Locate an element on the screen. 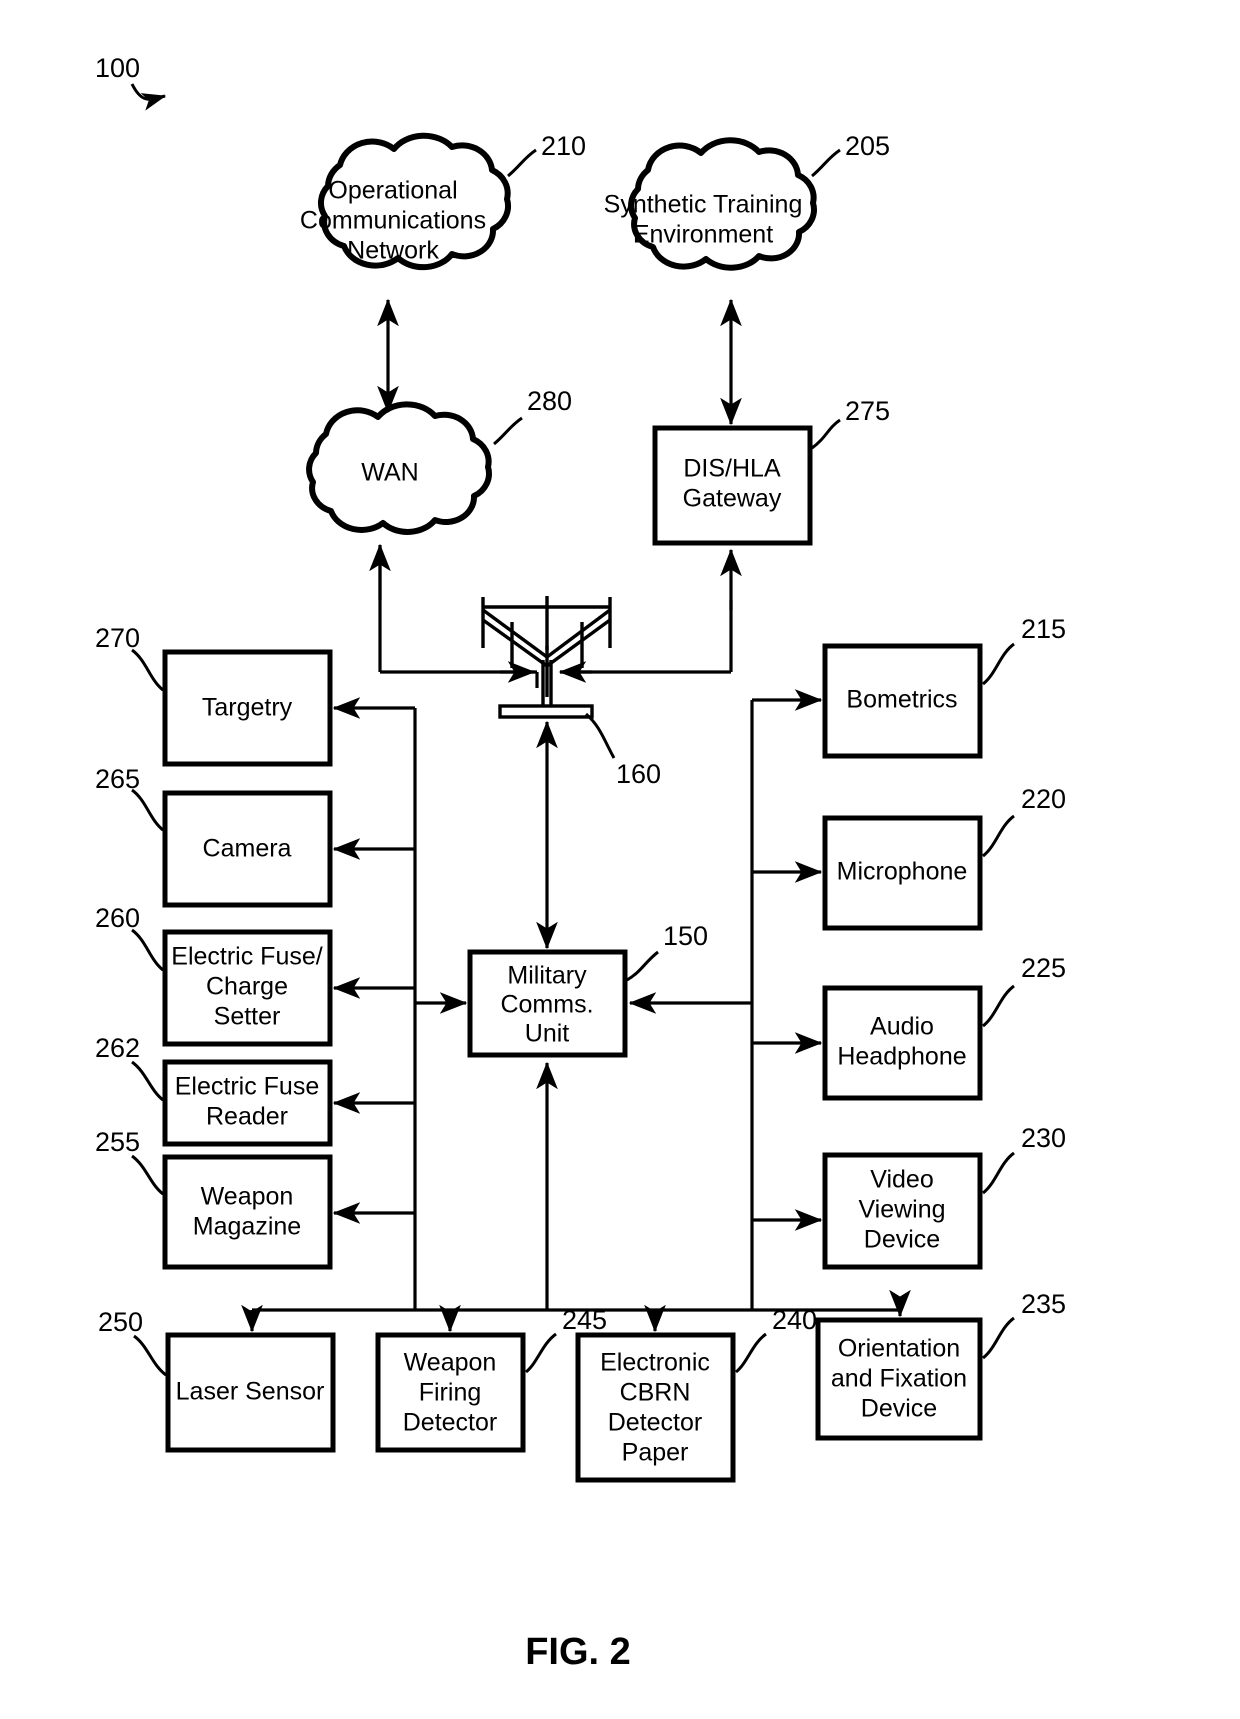  label-orientation-and-fixation-device-line3: Device is located at coordinates (899, 1409).